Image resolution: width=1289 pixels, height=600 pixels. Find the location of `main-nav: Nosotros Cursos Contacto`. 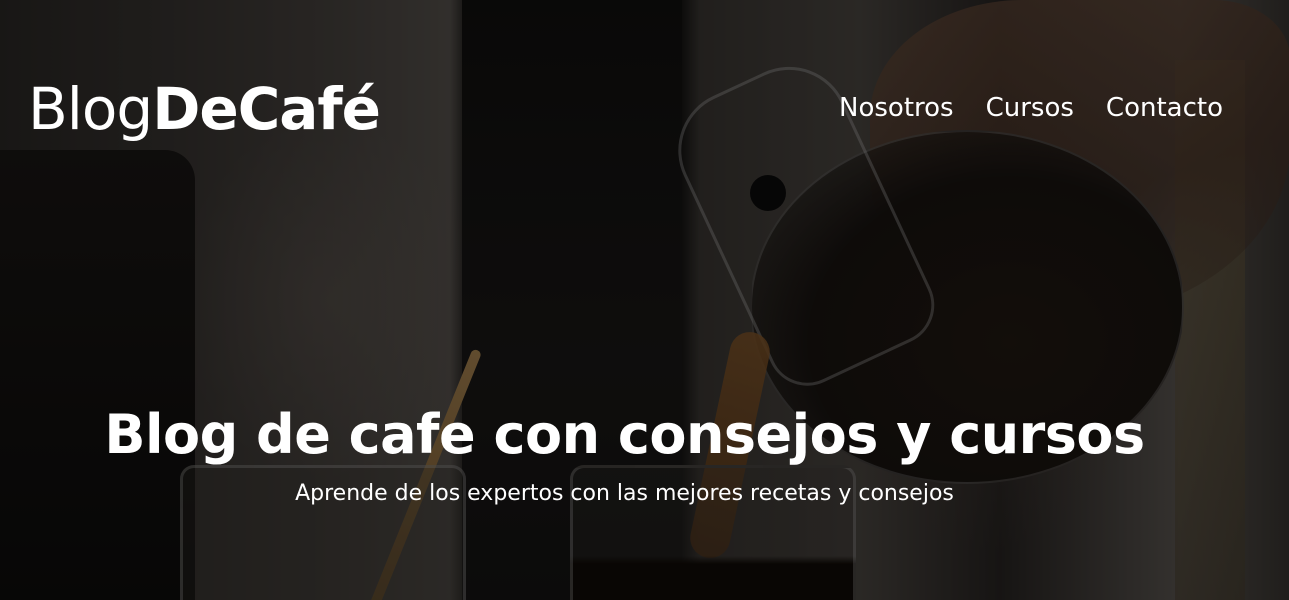

main-nav: Nosotros Cursos Contacto is located at coordinates (1031, 108).